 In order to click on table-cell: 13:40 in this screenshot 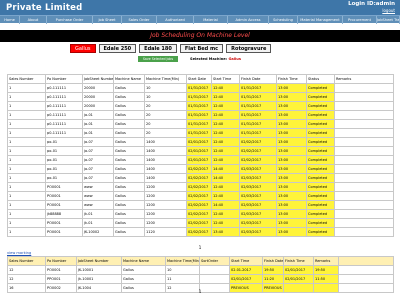, I will do `click(225, 232)`.